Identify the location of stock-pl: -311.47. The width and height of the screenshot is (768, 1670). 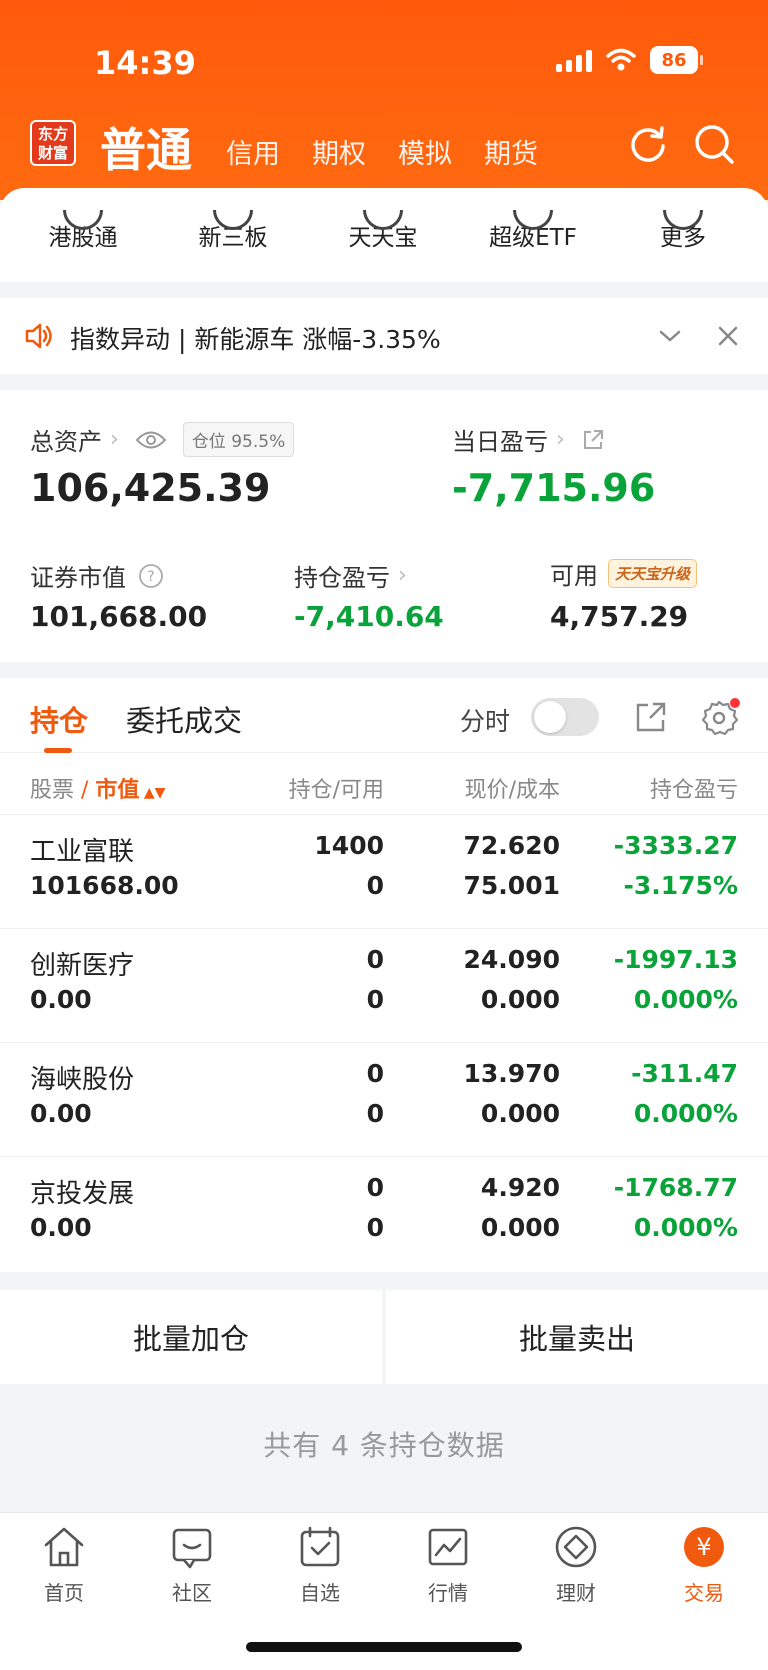
(684, 1073).